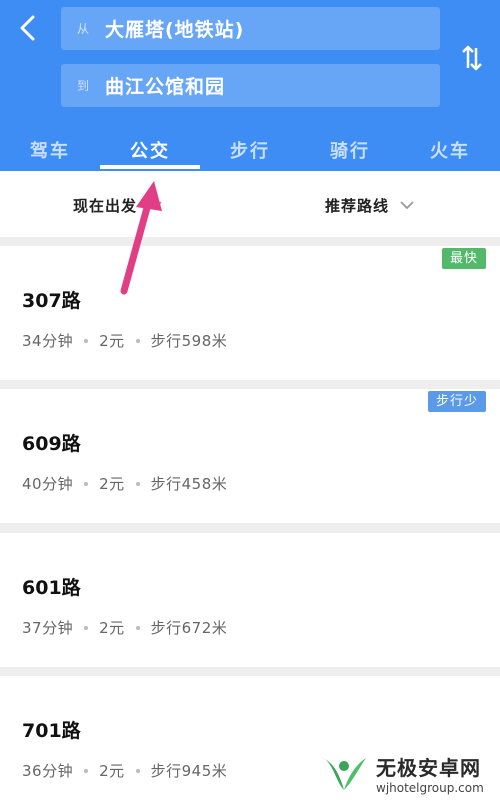 The height and width of the screenshot is (802, 500). I want to click on route-sort-filter: 推荐路线, so click(370, 205).